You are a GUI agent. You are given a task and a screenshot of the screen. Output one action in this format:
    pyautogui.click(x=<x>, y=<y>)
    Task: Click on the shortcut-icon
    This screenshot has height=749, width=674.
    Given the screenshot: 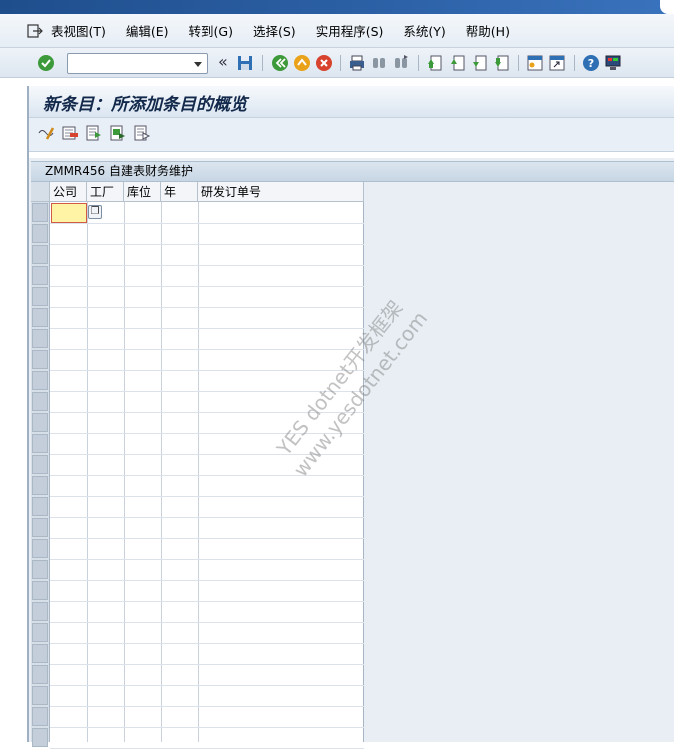 What is the action you would take?
    pyautogui.click(x=557, y=63)
    